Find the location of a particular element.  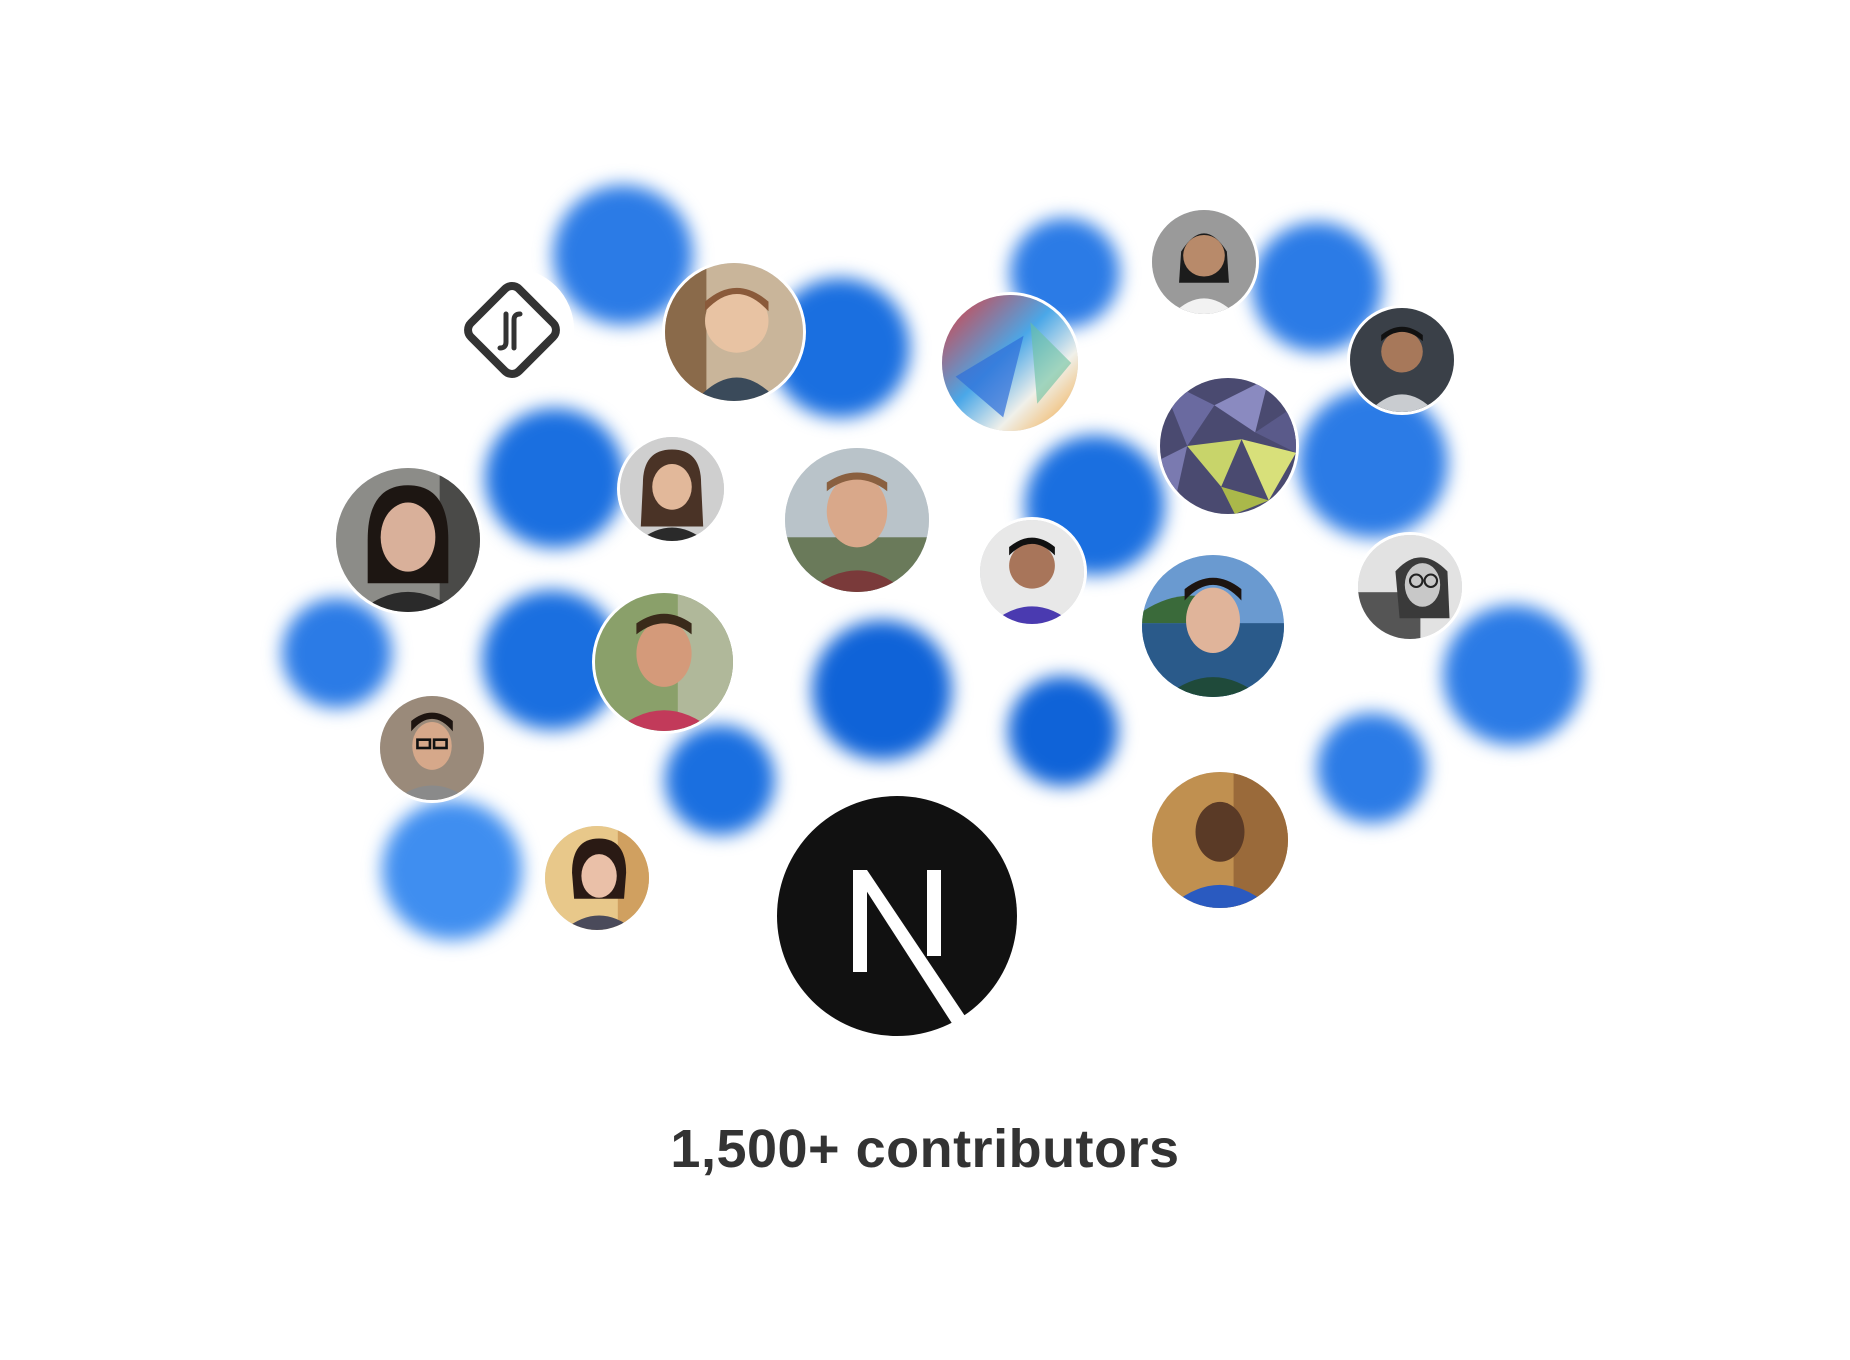

jss-diamond-logo-icon is located at coordinates (512, 330).